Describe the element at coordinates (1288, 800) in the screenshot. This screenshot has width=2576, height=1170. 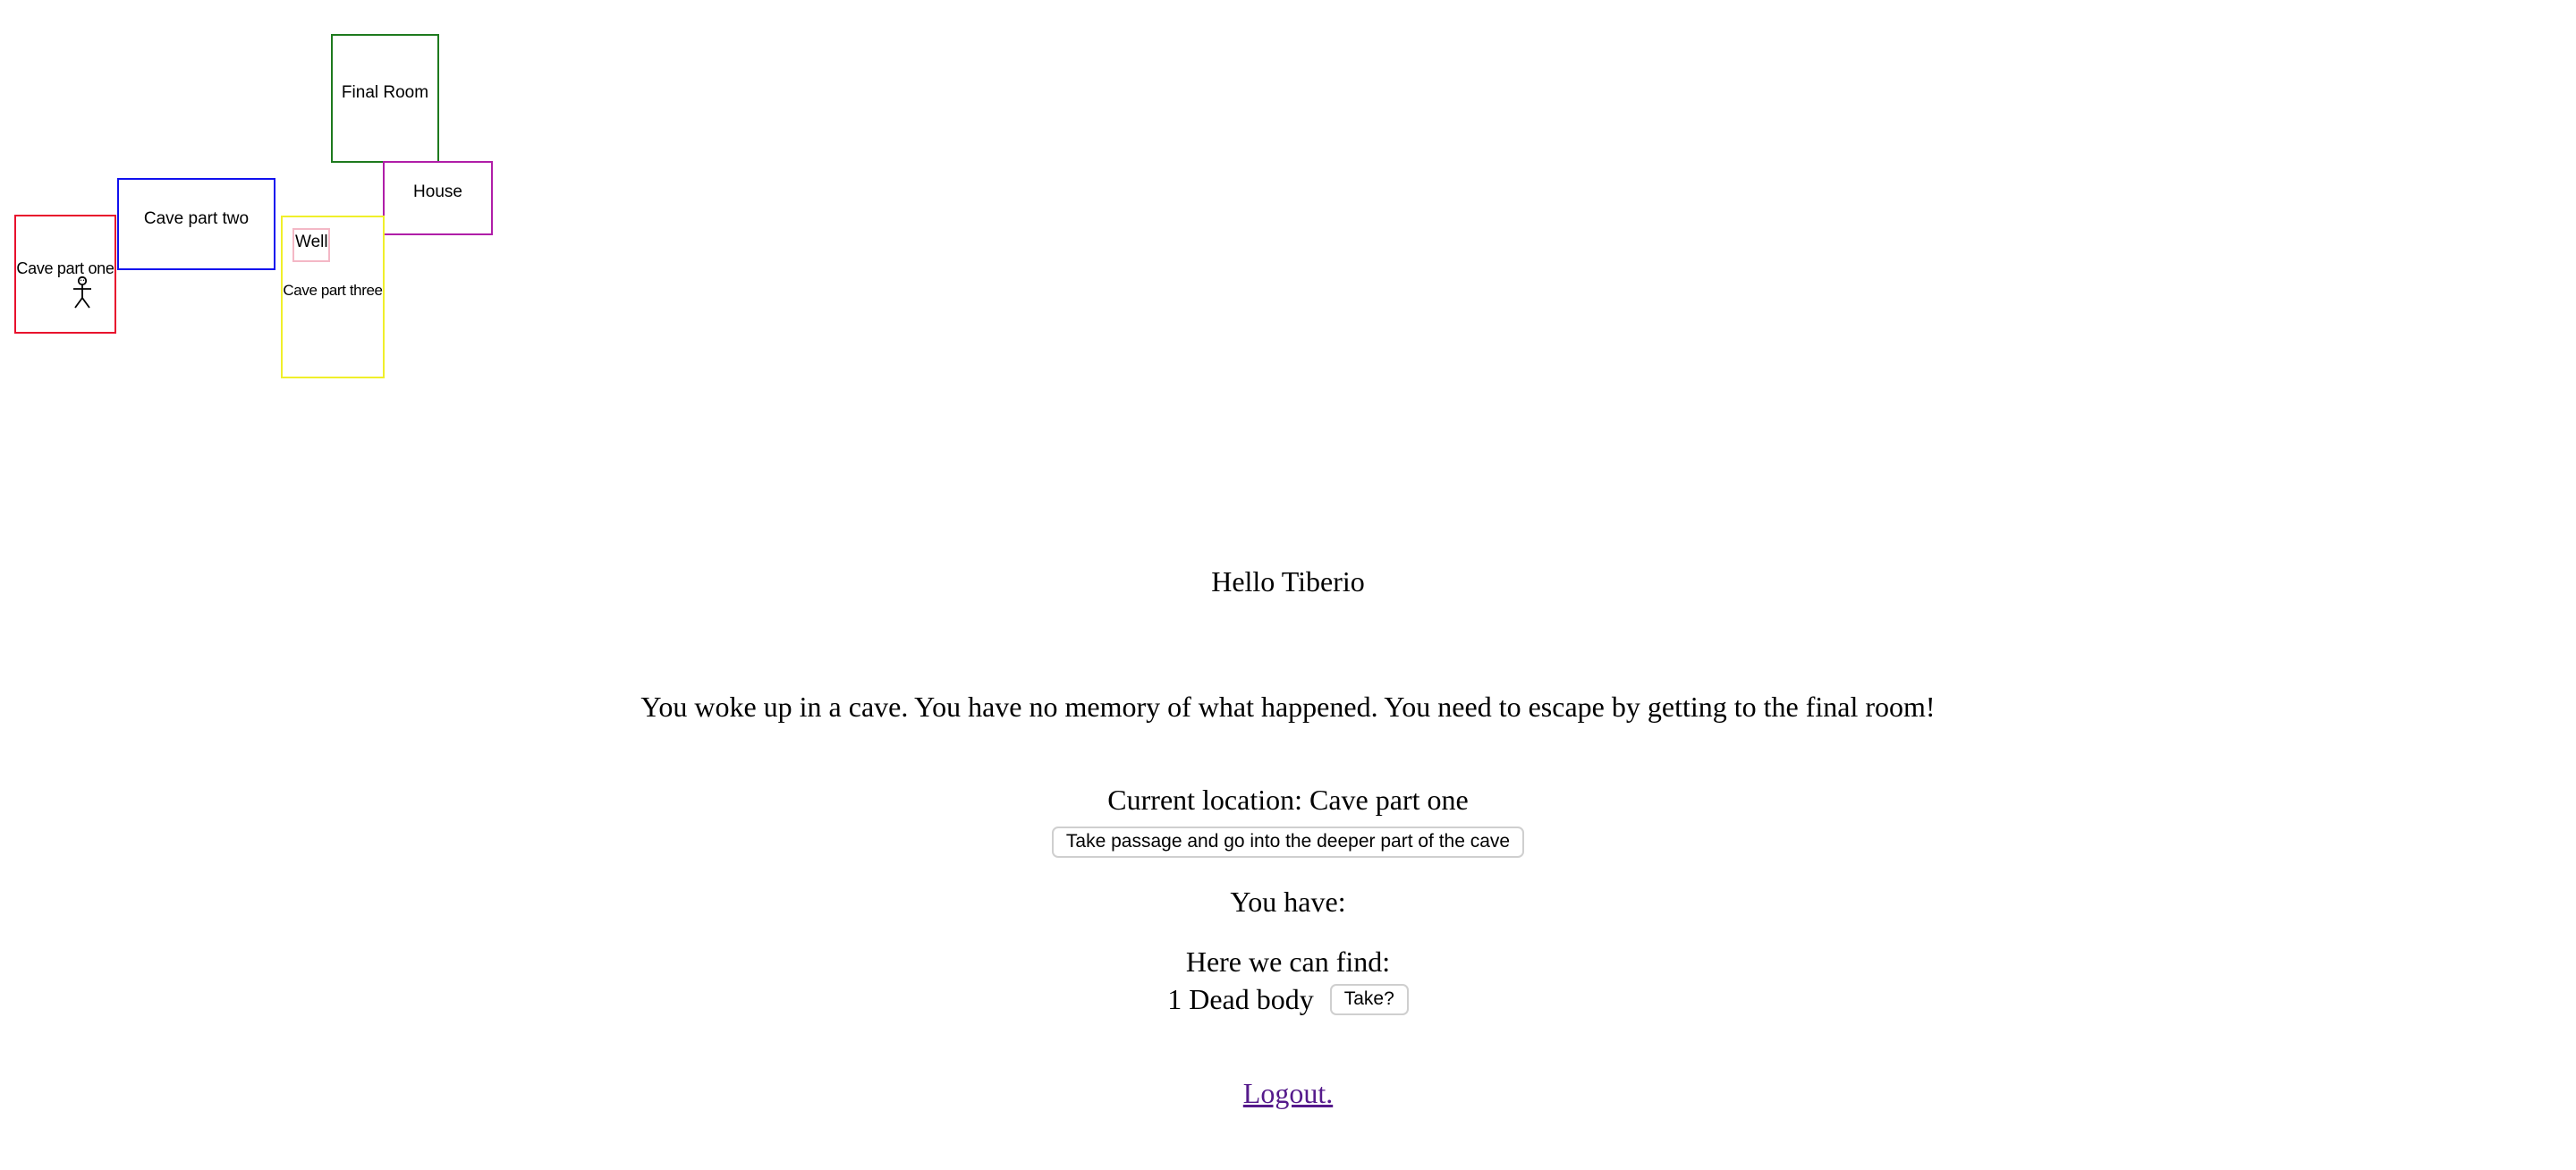
I see `current-location: Current location: Cave part one` at that location.